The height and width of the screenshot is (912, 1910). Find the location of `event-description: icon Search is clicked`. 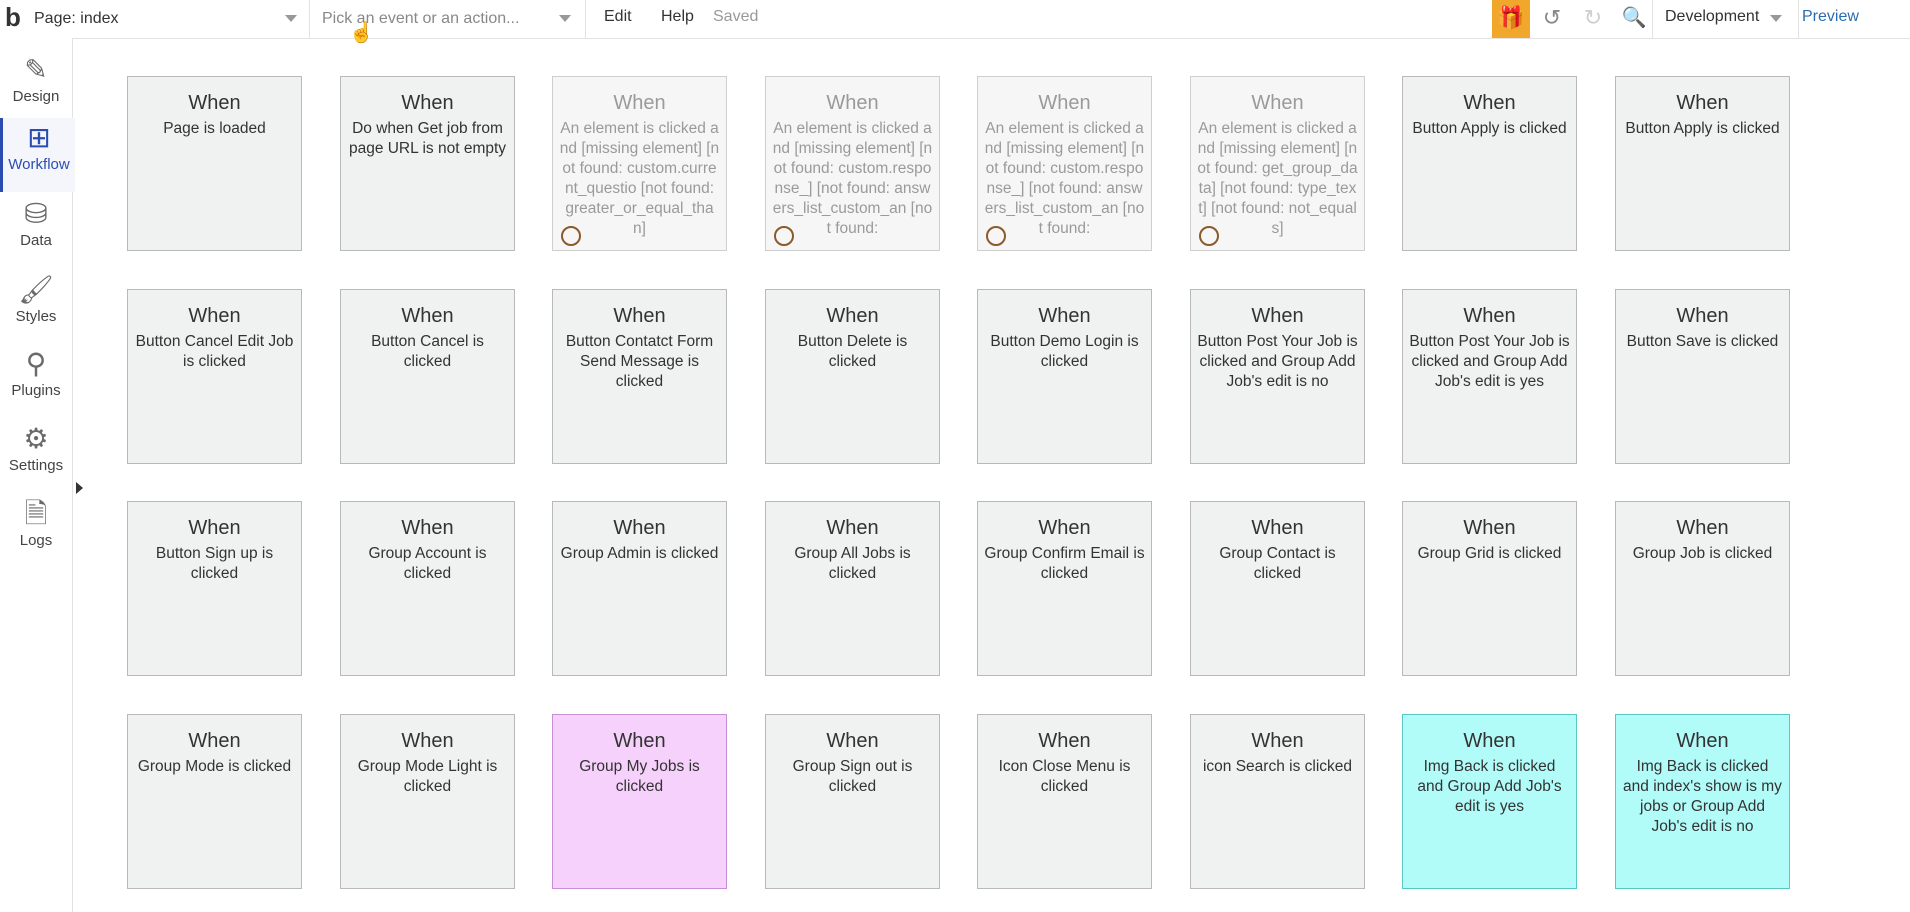

event-description: icon Search is clicked is located at coordinates (1277, 766).